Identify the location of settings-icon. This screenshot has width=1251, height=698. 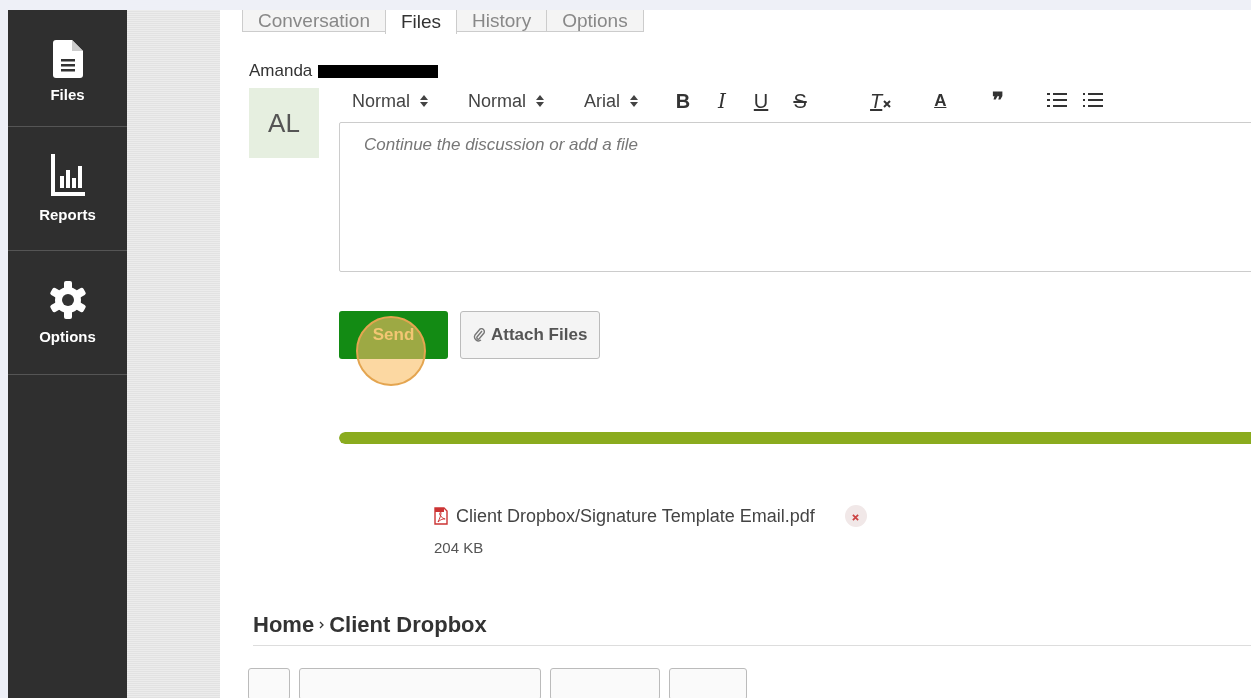
(67, 299).